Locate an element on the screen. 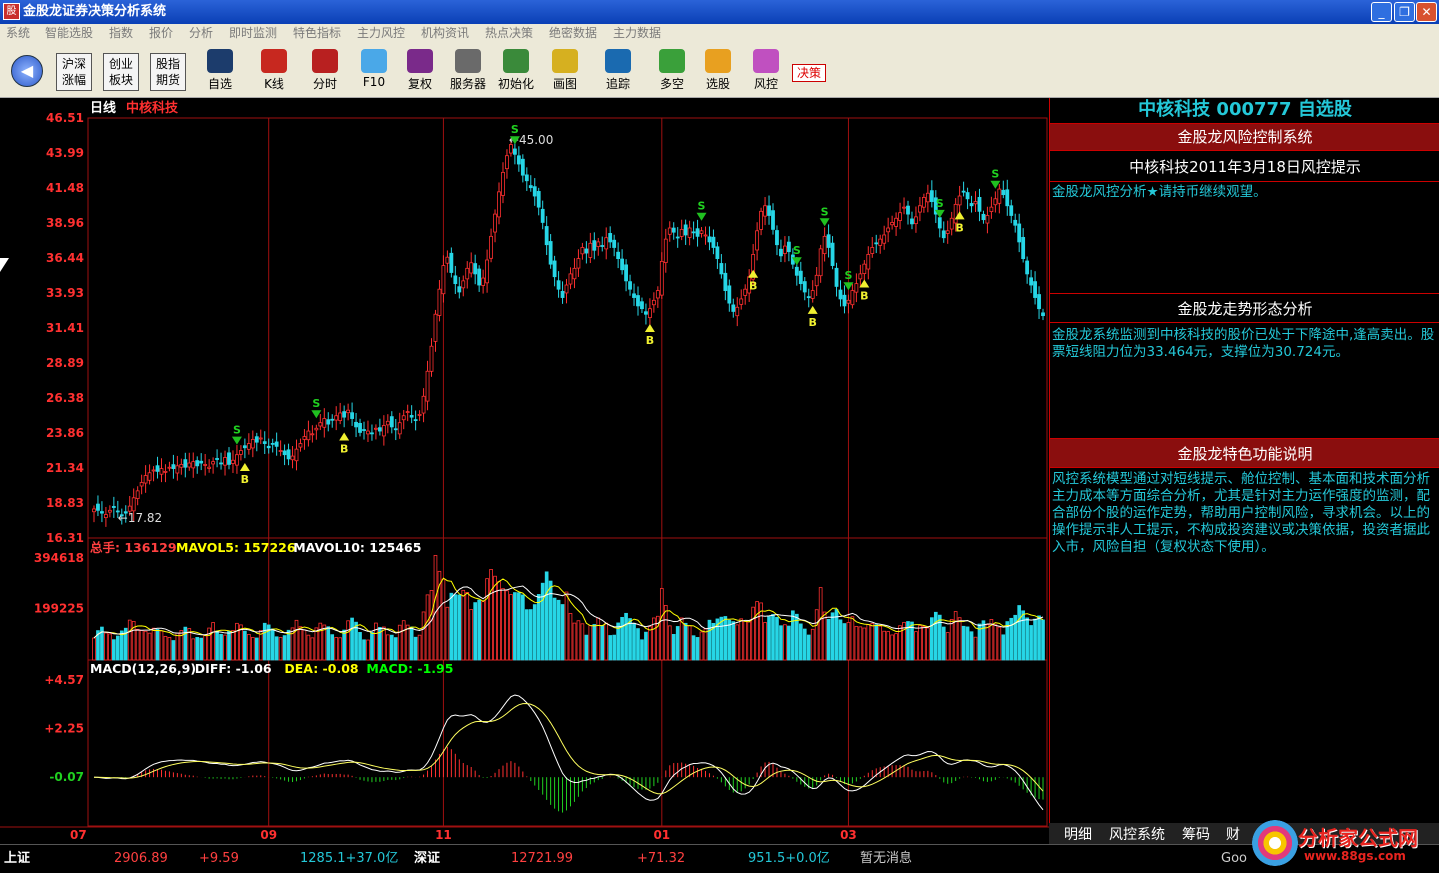 The width and height of the screenshot is (1439, 873). close-button: ✕ is located at coordinates (1426, 12).